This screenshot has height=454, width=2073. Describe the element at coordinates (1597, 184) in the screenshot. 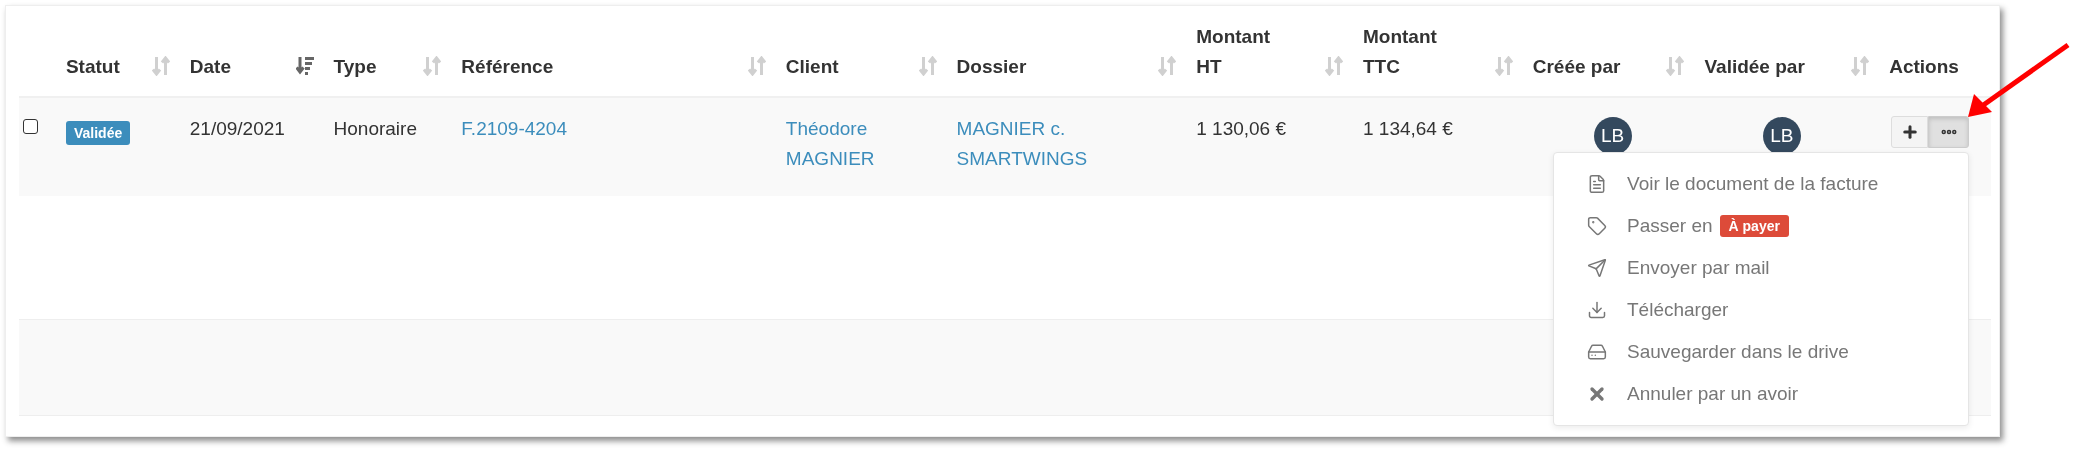

I see `document-icon` at that location.